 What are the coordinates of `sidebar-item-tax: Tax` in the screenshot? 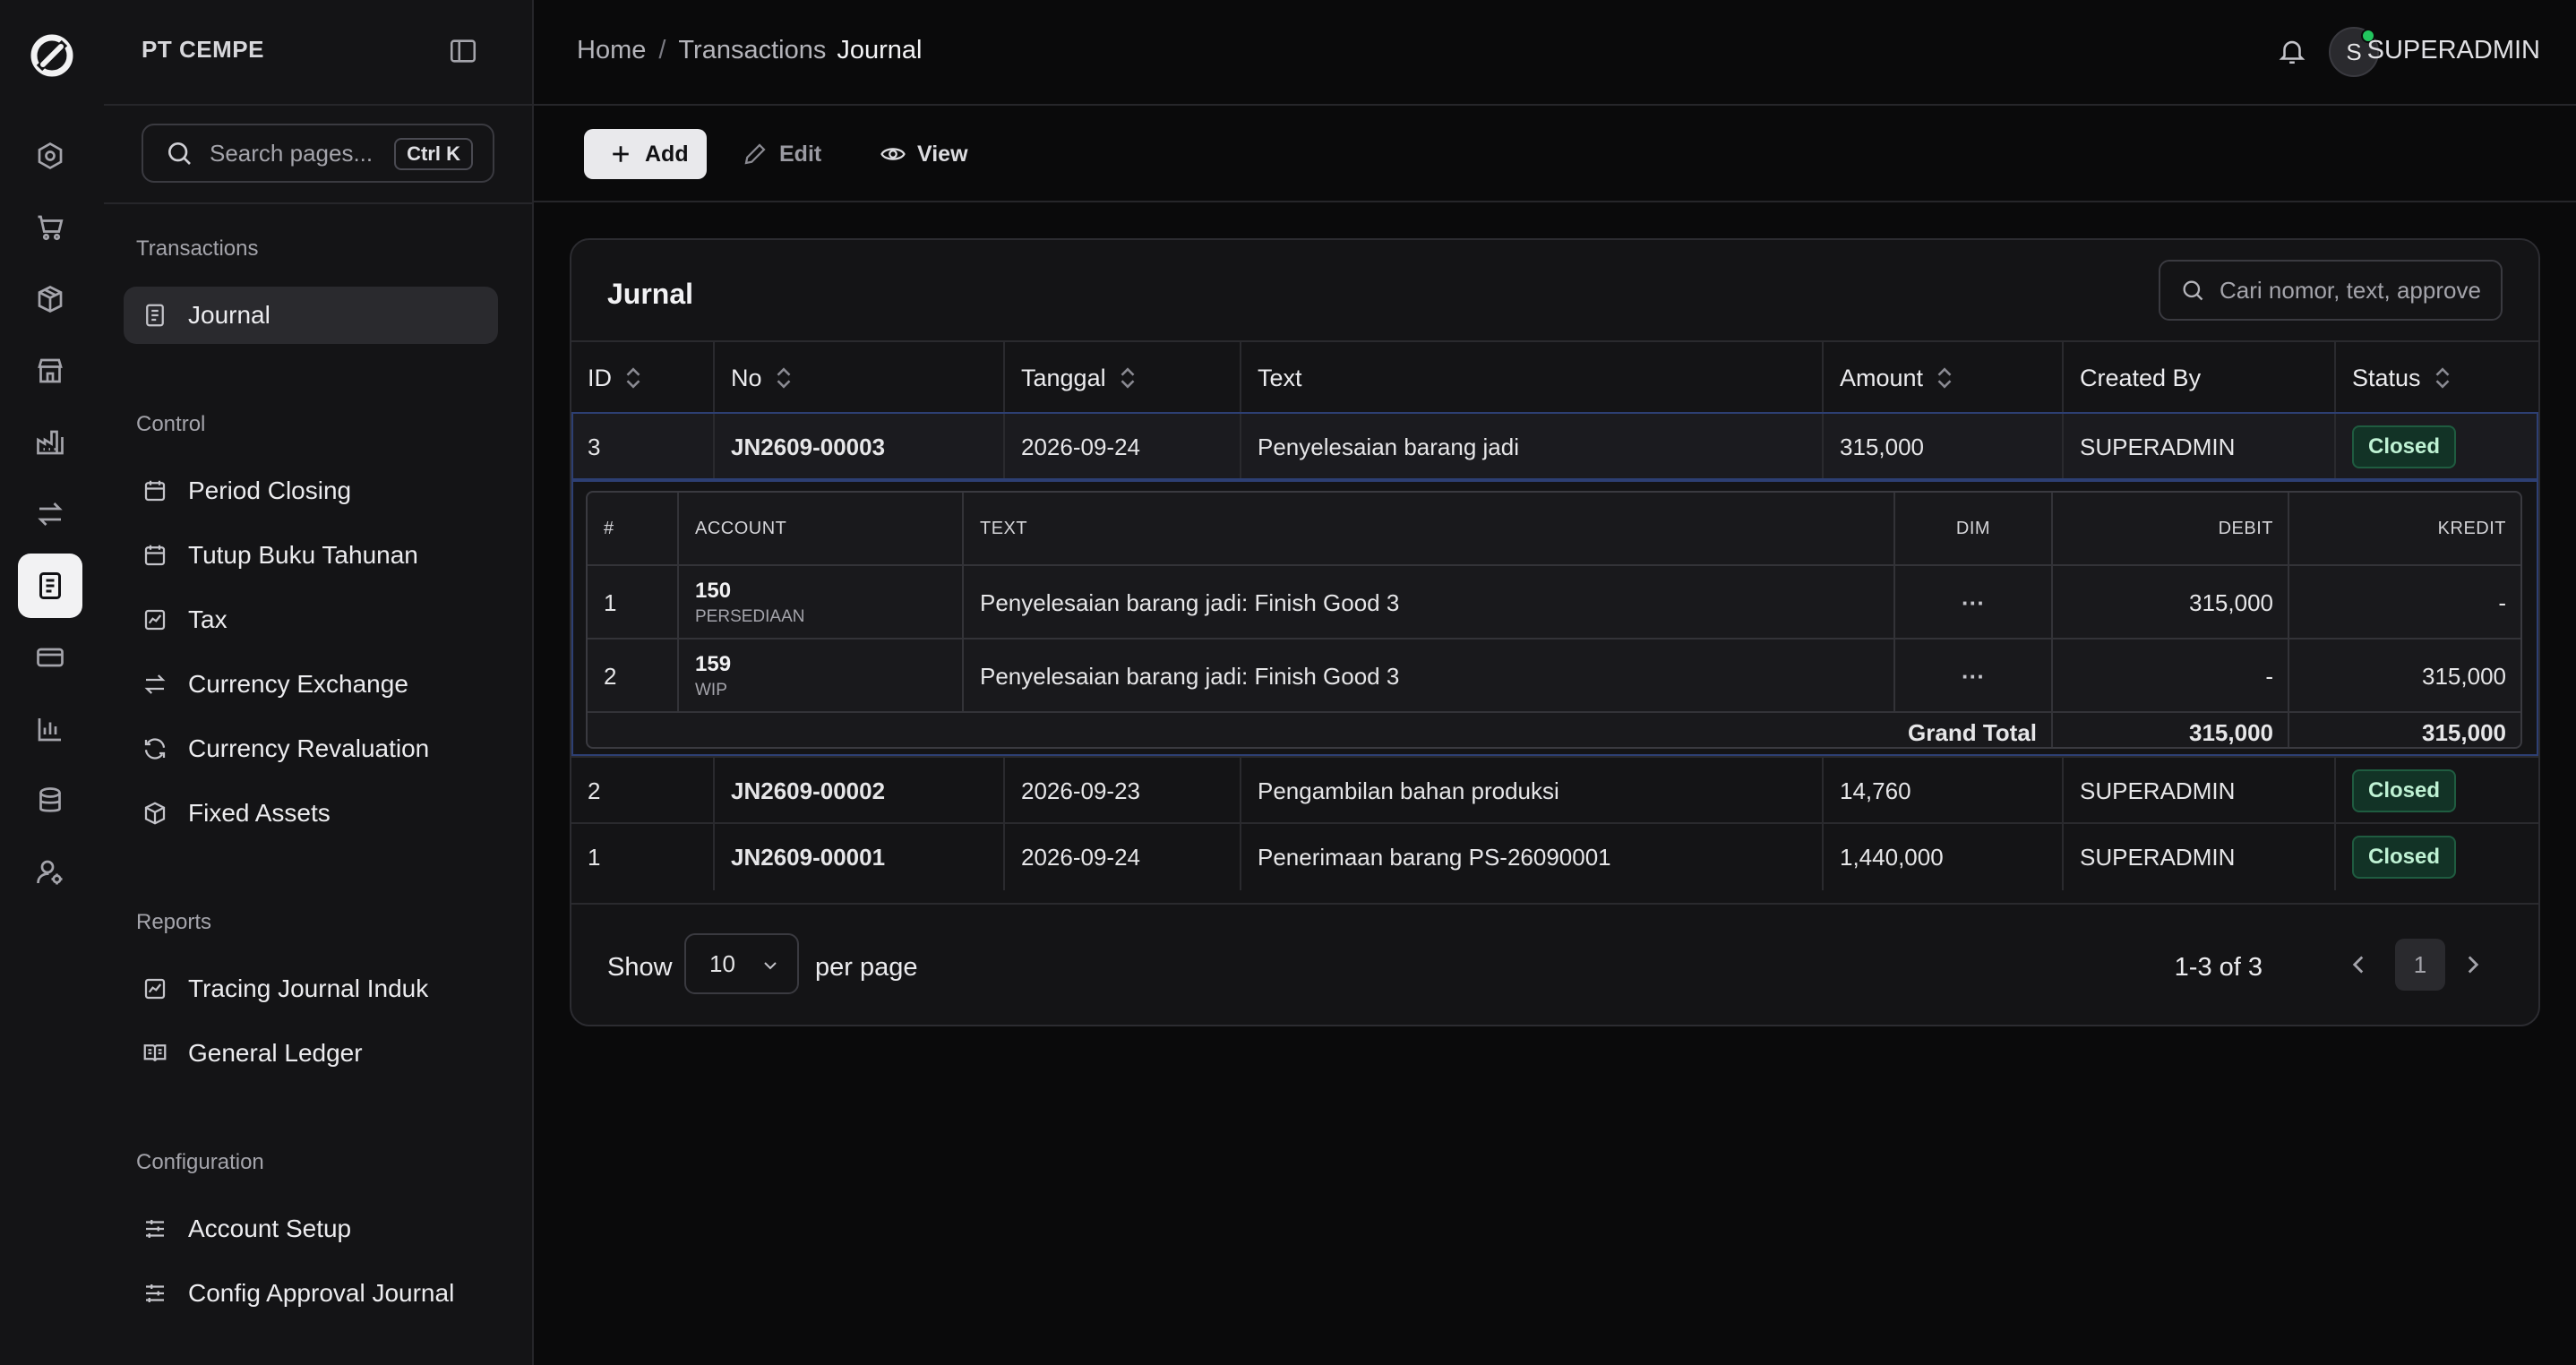 It's located at (311, 619).